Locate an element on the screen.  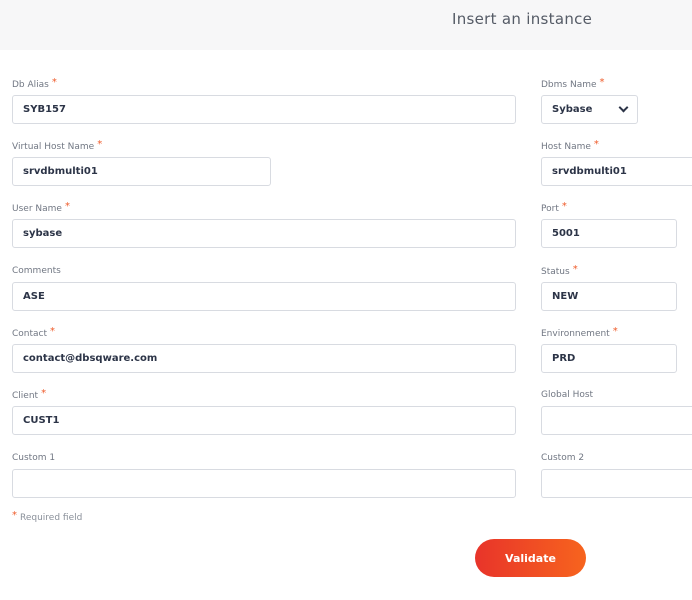
custom2-input is located at coordinates (616, 483).